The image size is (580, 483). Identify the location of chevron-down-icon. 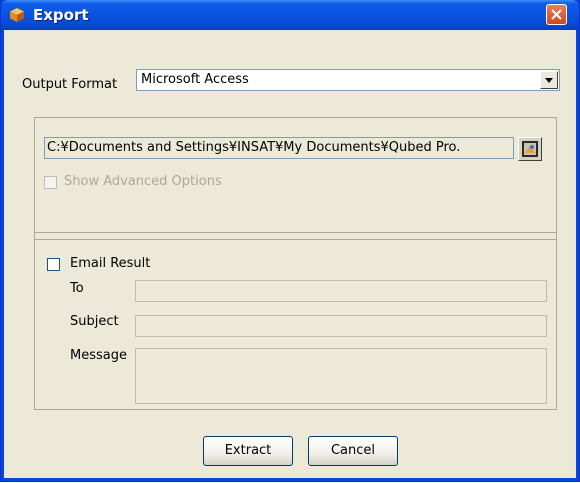
(549, 80).